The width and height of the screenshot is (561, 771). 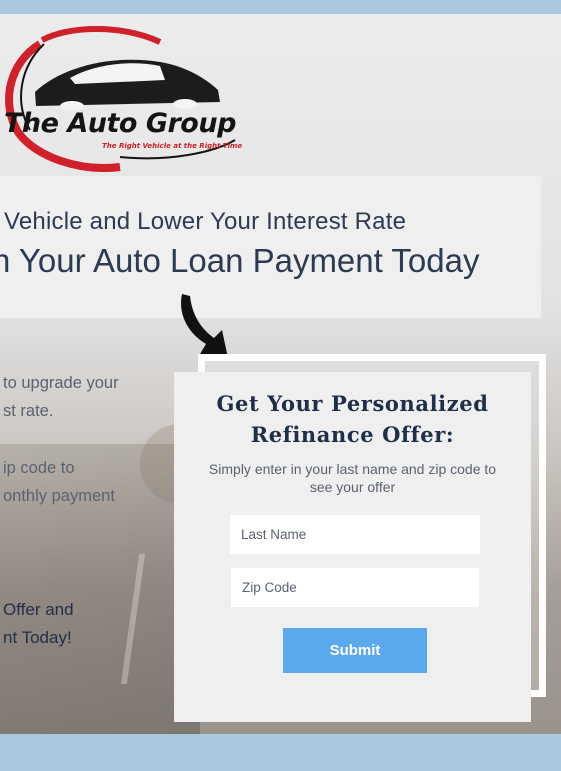 I want to click on form-title-line-2: Refinance Offer:, so click(x=352, y=434).